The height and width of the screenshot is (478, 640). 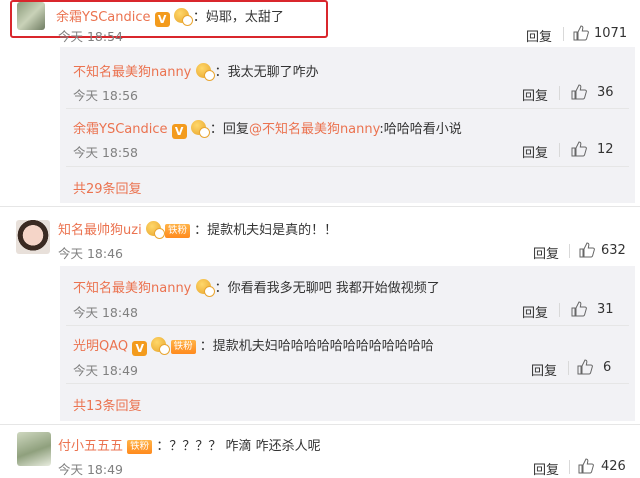 I want to click on timestamp: 今天 18:58, so click(x=105, y=152).